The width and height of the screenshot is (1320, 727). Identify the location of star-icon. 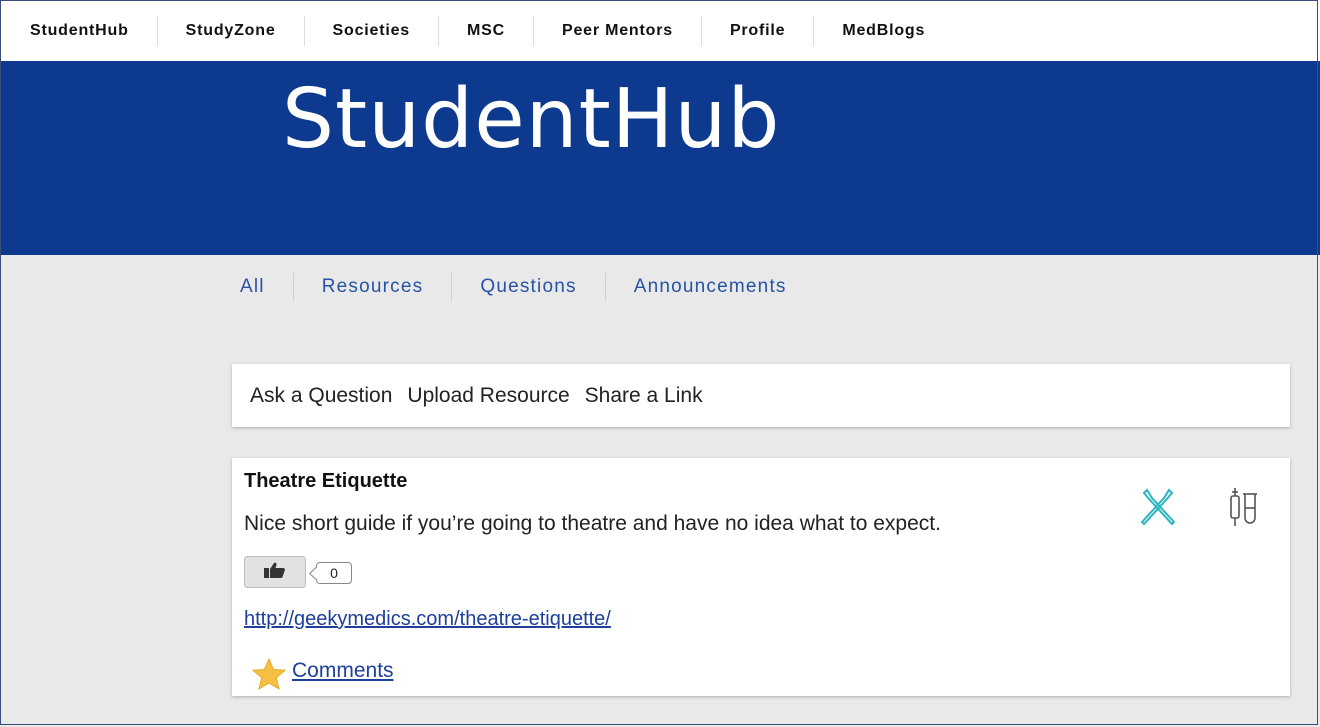
(269, 676).